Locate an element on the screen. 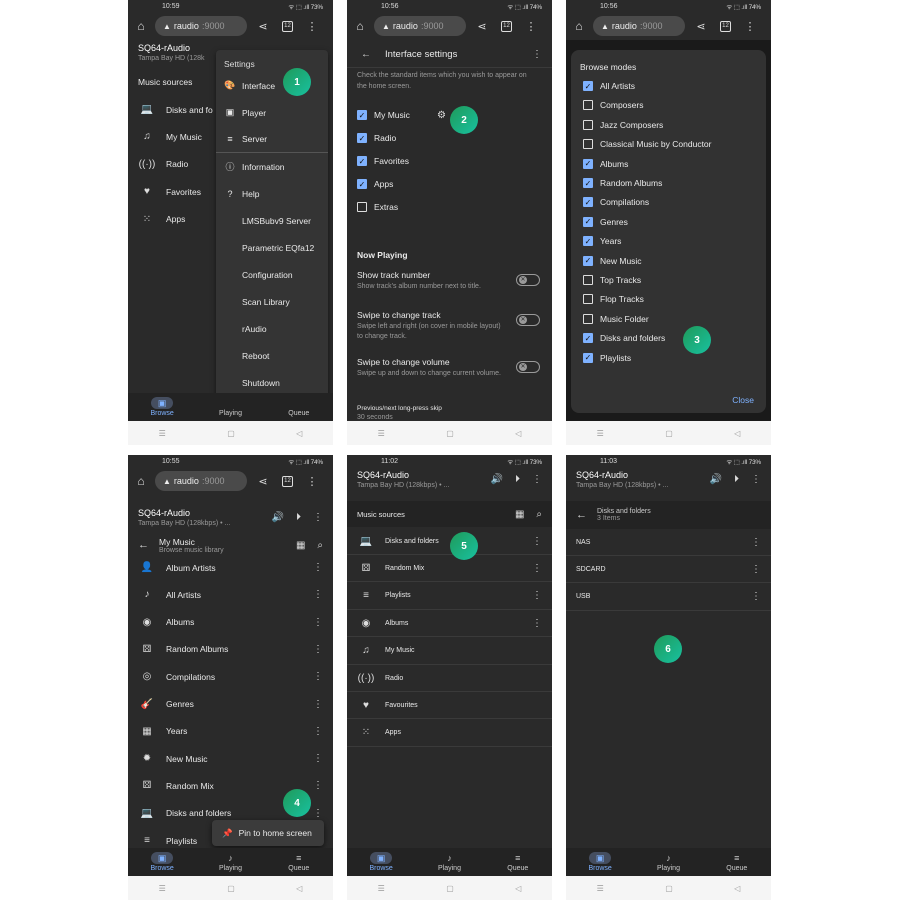 This screenshot has width=900, height=900. list-item: ◉ Albums ⋮ is located at coordinates (230, 622).